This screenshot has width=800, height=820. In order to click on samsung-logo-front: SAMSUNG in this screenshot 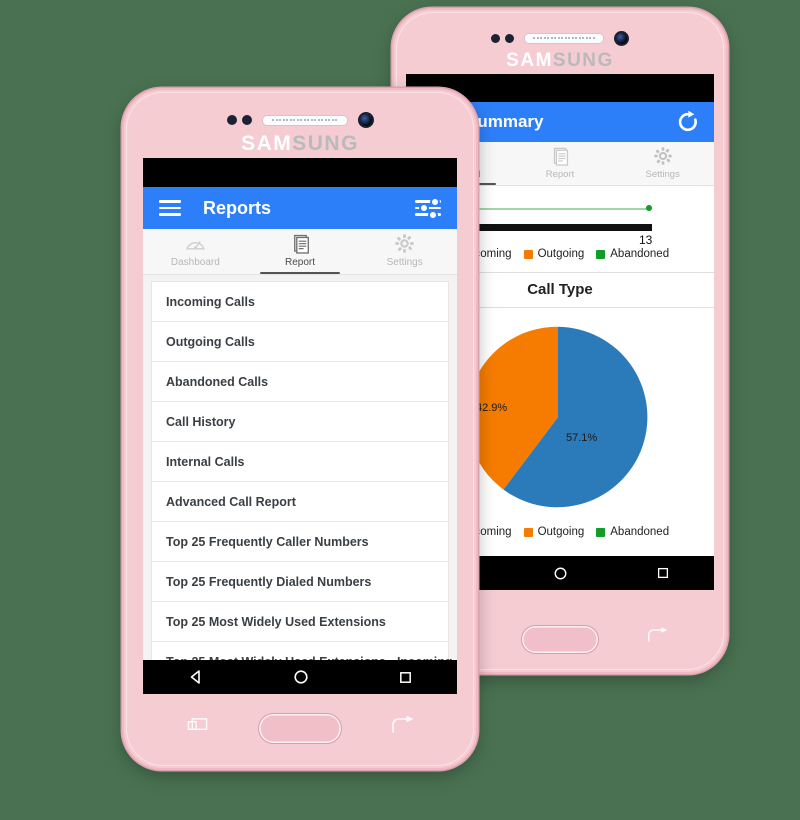, I will do `click(300, 144)`.